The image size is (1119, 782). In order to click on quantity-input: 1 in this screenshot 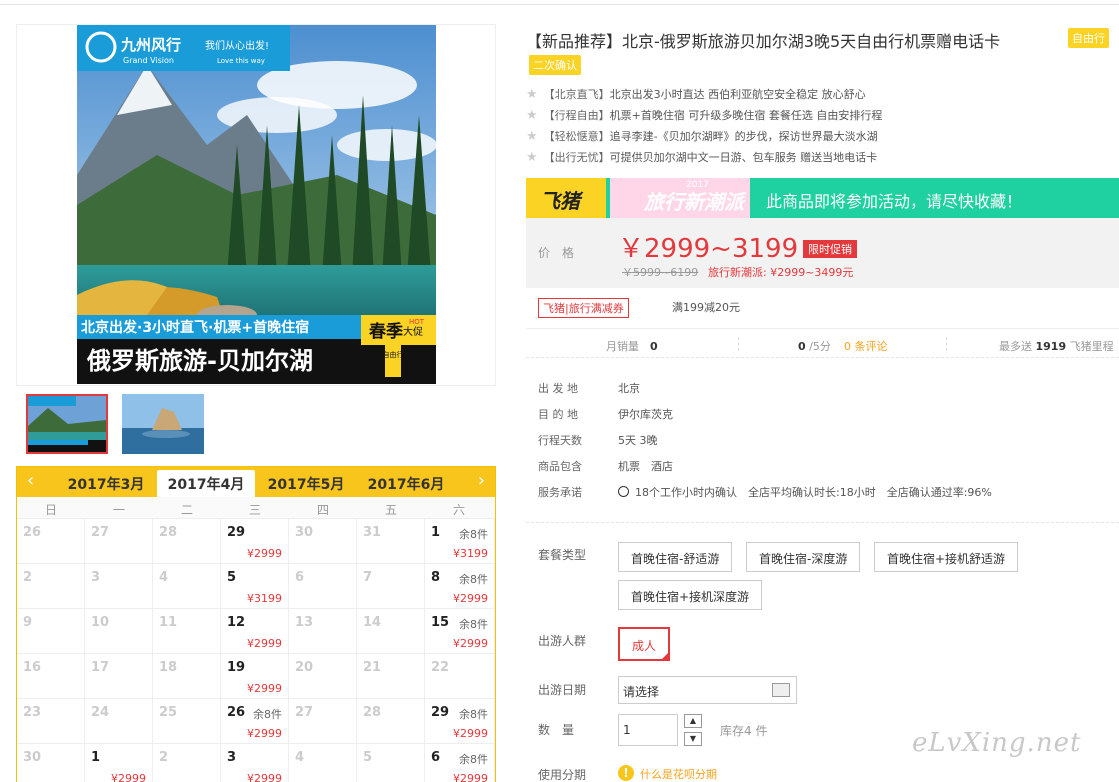, I will do `click(648, 730)`.